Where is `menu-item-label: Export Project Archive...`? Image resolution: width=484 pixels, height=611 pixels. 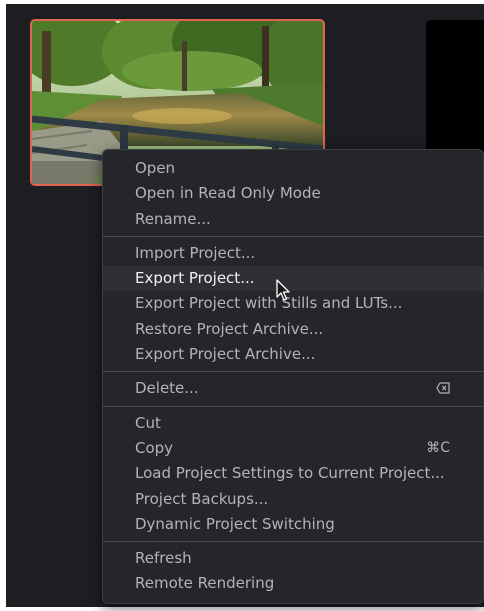
menu-item-label: Export Project Archive... is located at coordinates (225, 354).